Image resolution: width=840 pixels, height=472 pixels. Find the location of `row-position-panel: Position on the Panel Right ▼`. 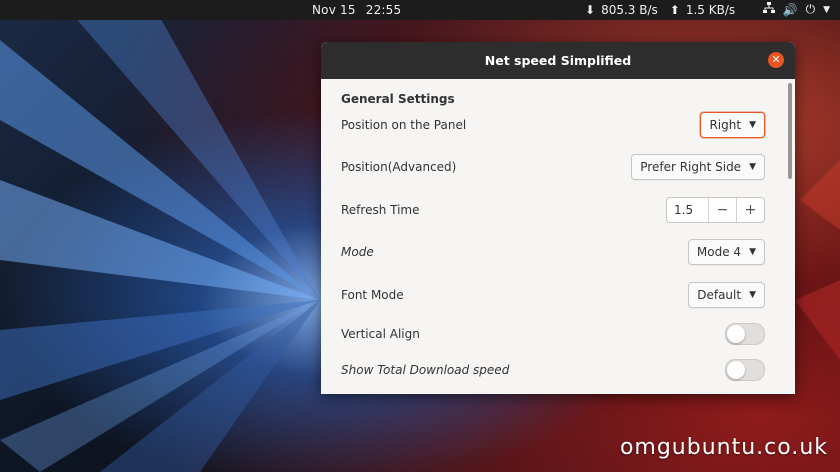

row-position-panel: Position on the Panel Right ▼ is located at coordinates (553, 125).